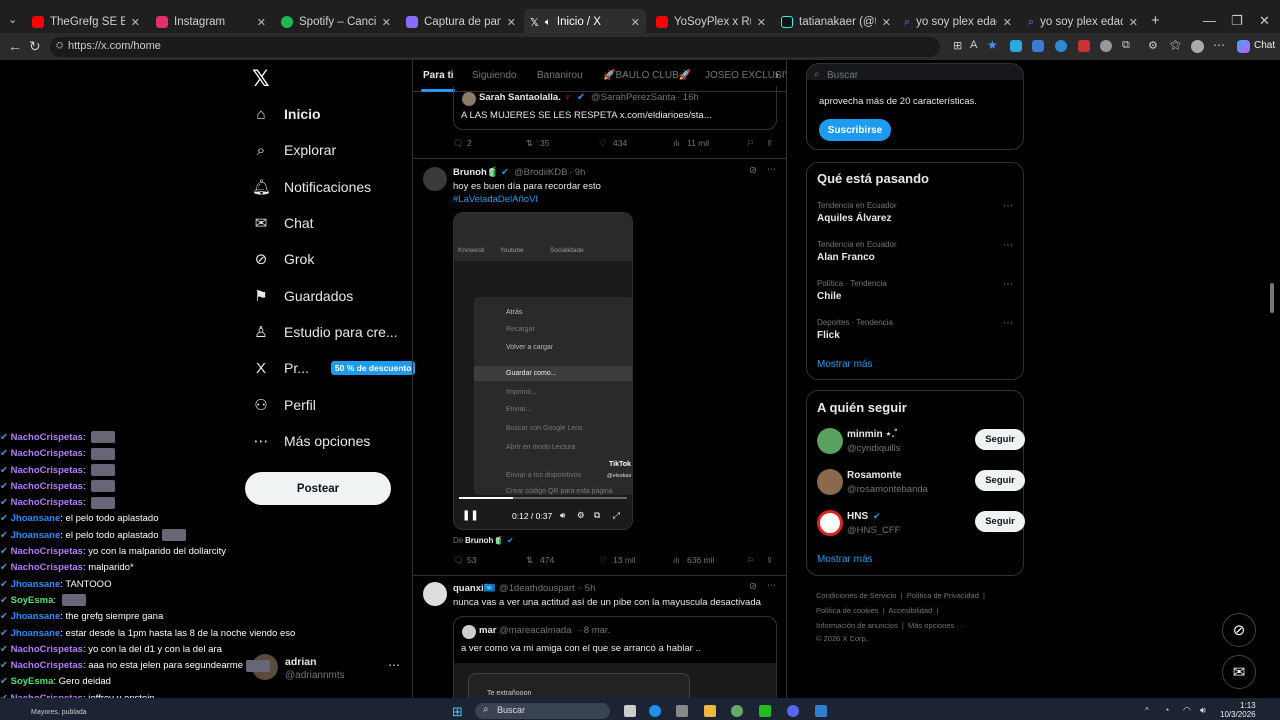 This screenshot has height=720, width=1280. What do you see at coordinates (1264, 21) in the screenshot?
I see `close-window-icon: ✕` at bounding box center [1264, 21].